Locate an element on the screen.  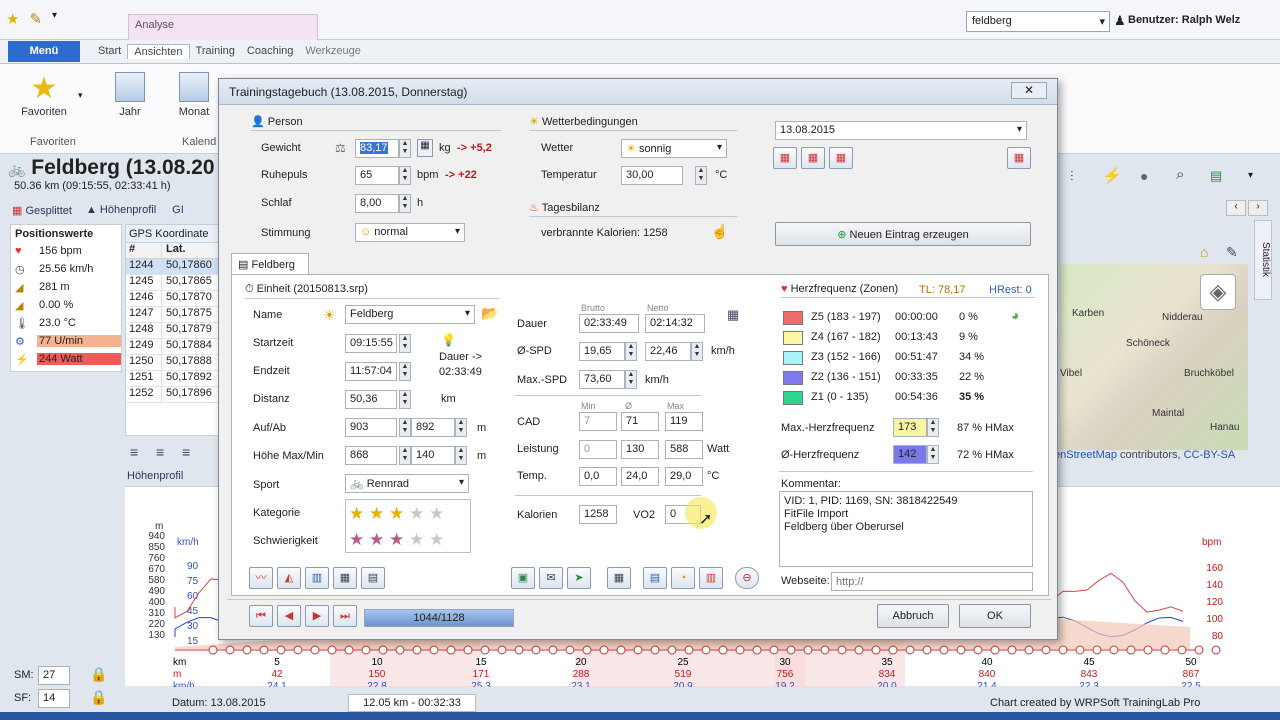
avg-hf-spinner: ▲ ▼ is located at coordinates (933, 454).